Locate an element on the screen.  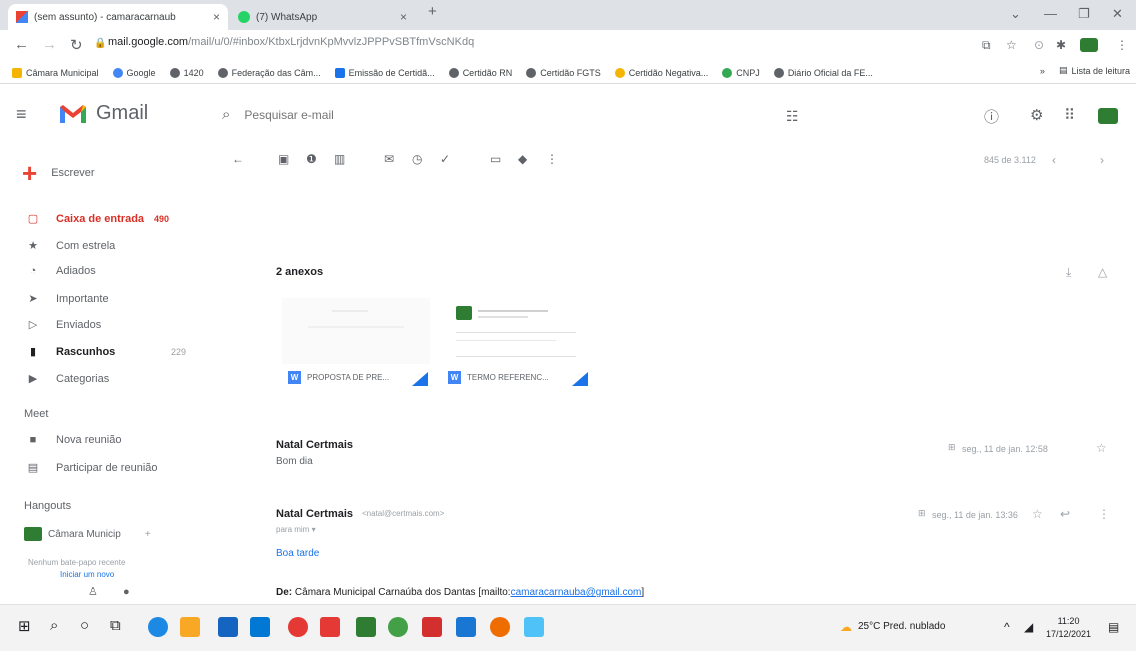
sidebar-item-snoozed: ◔ Adiados is located at coordinates (106, 271).